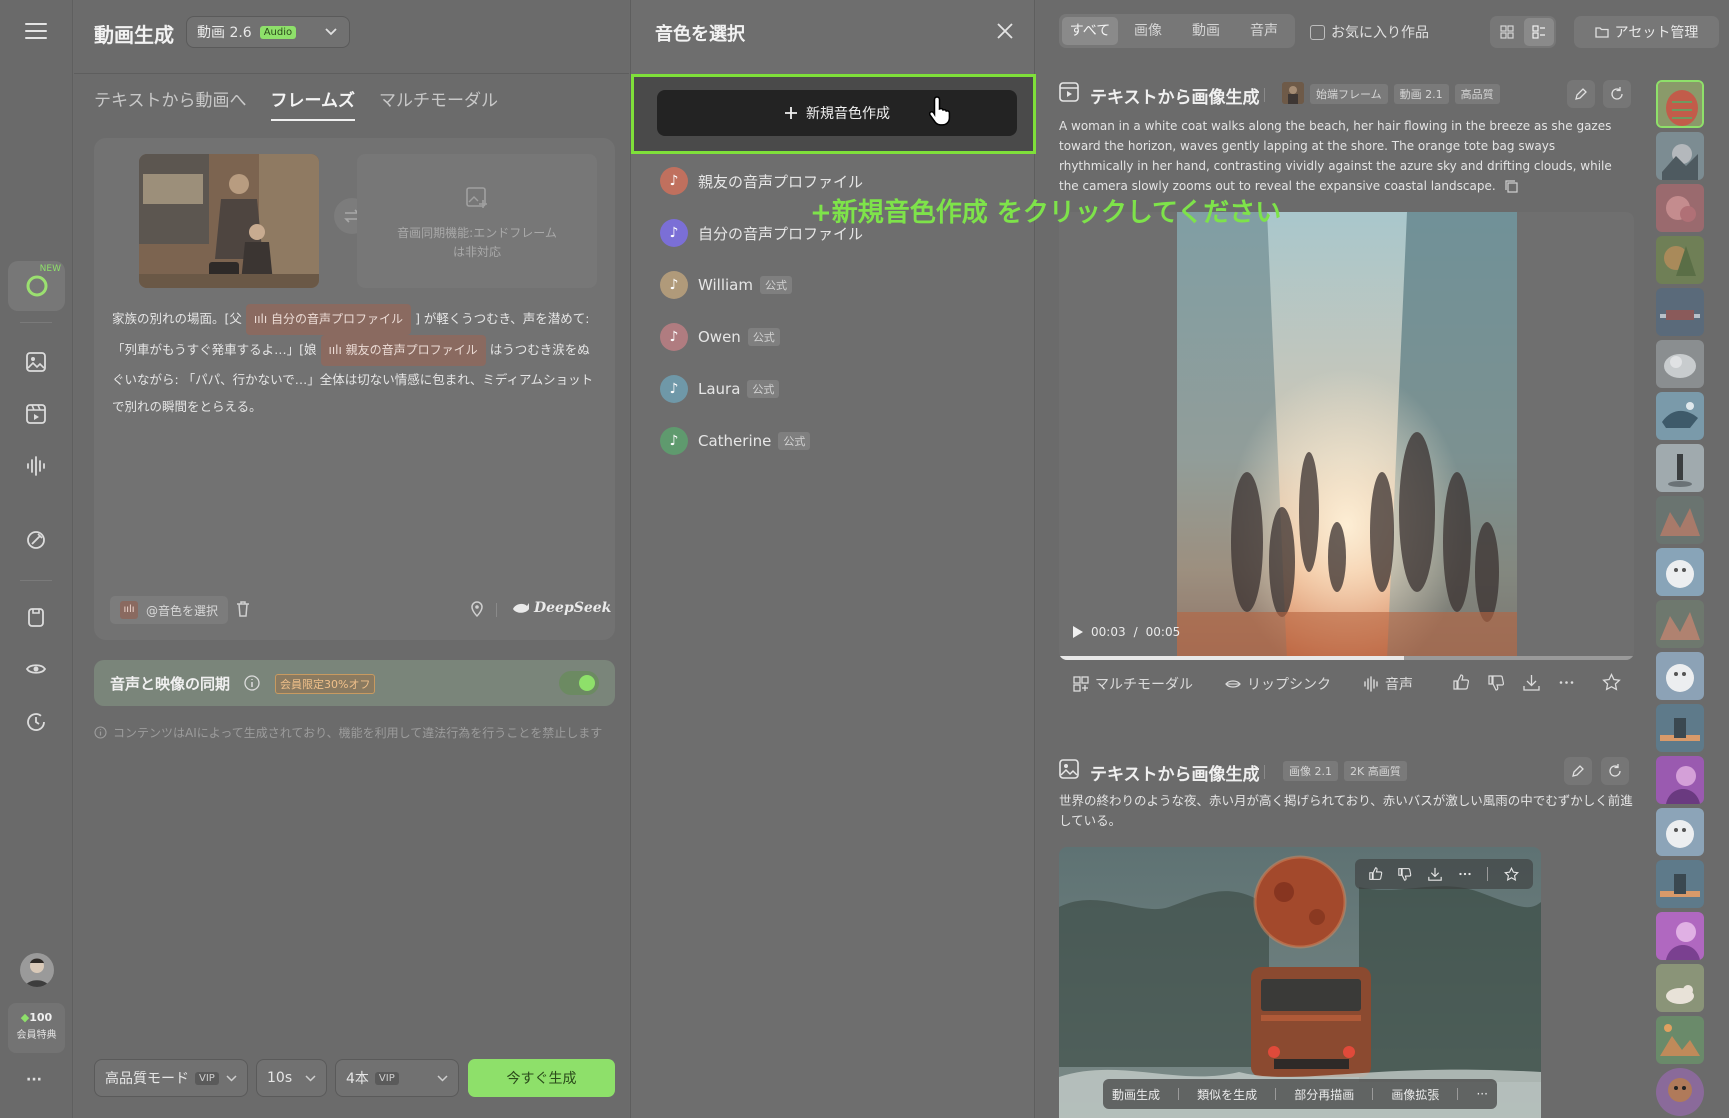 This screenshot has width=1729, height=1118. I want to click on copy-icon, so click(1512, 186).